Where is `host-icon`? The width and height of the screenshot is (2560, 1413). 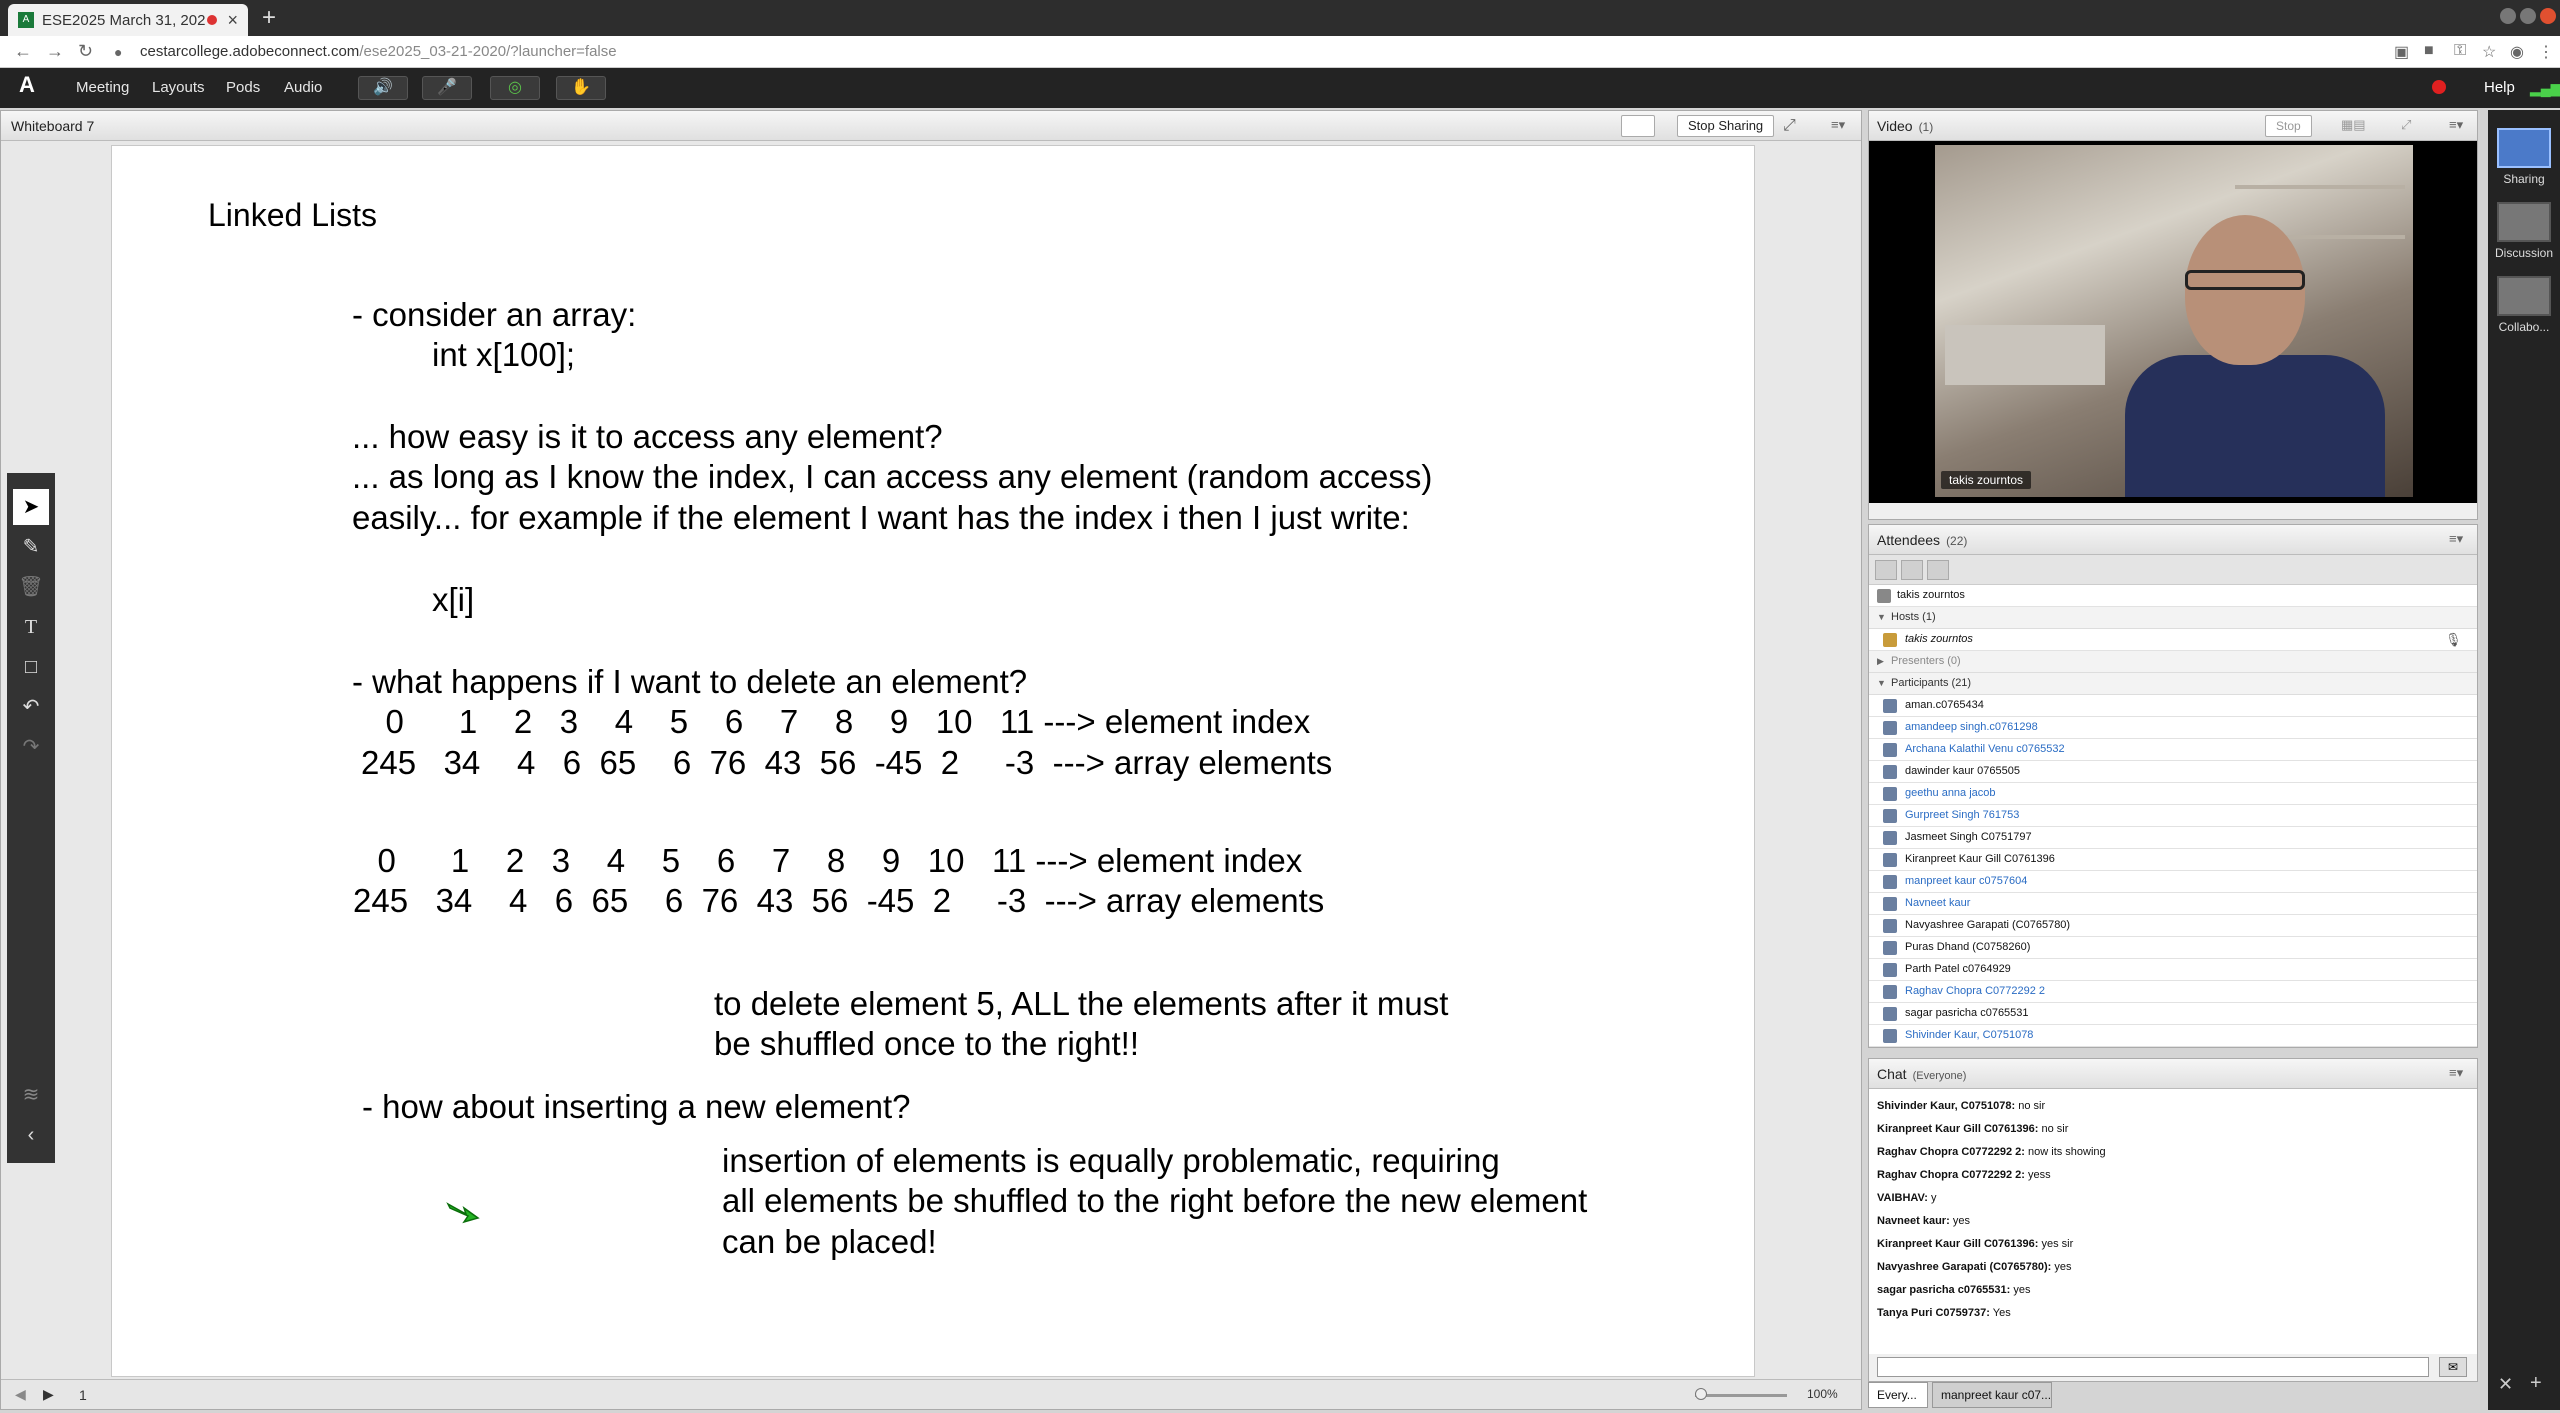 host-icon is located at coordinates (1890, 640).